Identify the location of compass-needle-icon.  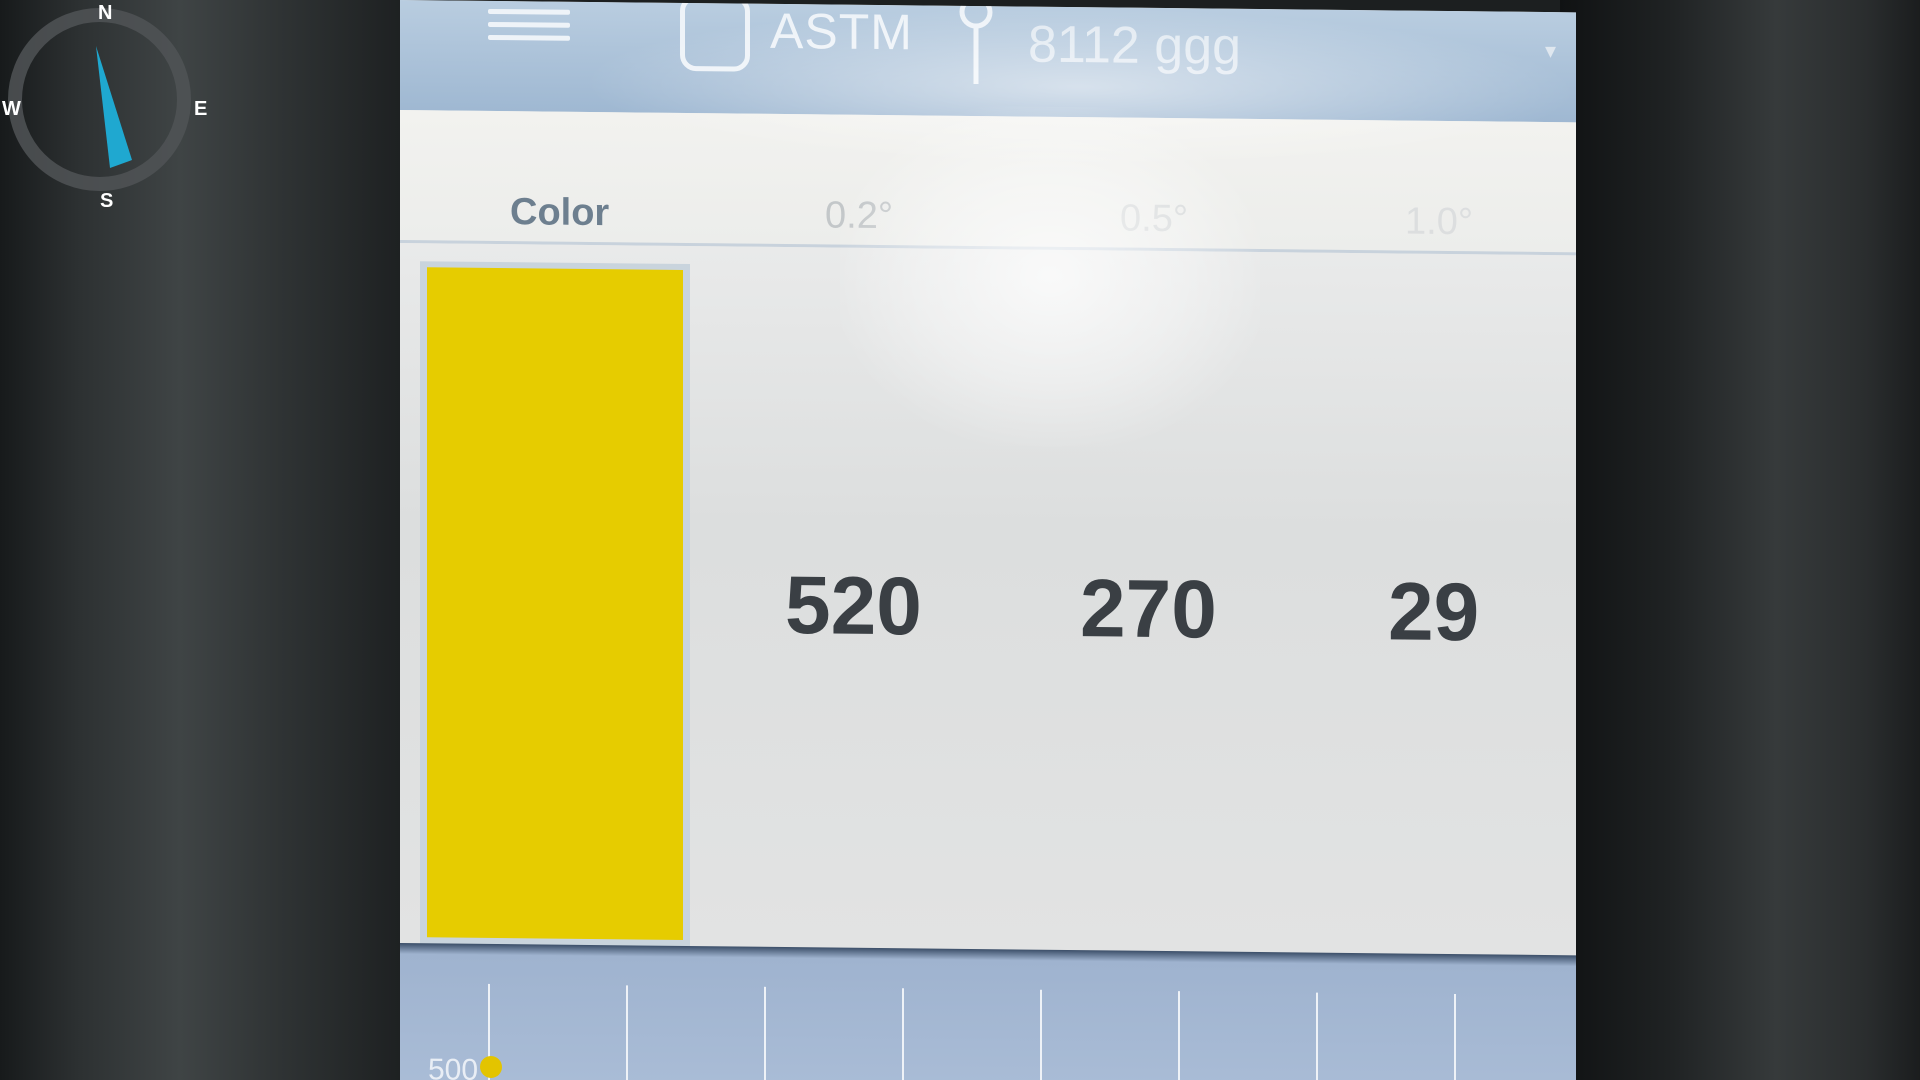
(114, 107).